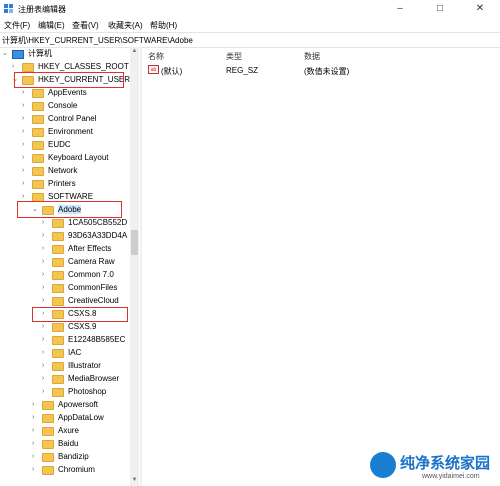 The height and width of the screenshot is (486, 500). Describe the element at coordinates (60, 456) in the screenshot. I see `tree-item-software-child: › Bandizip` at that location.